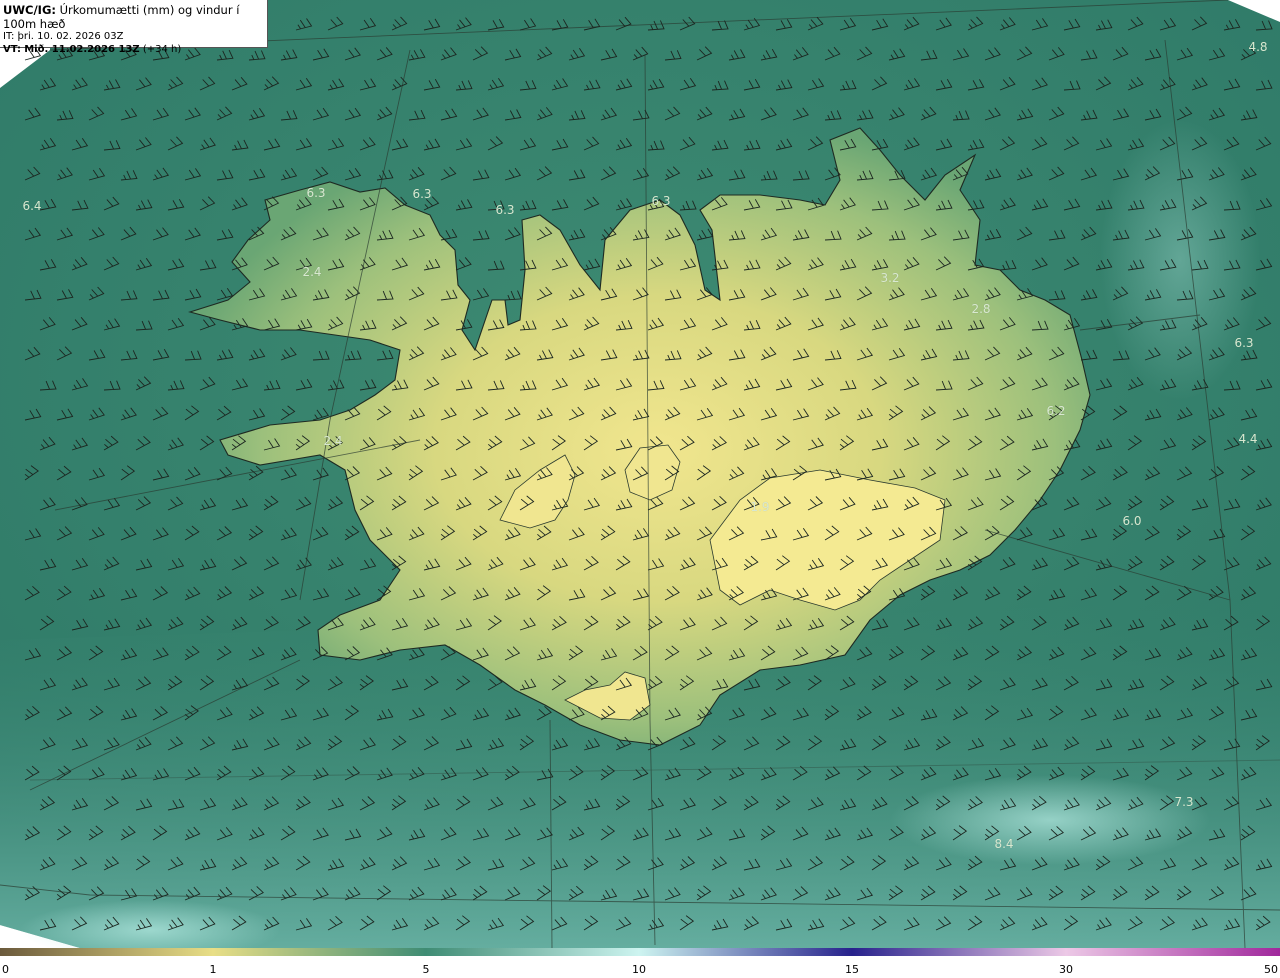 Image resolution: width=1280 pixels, height=978 pixels. Describe the element at coordinates (32, 206) in the screenshot. I see `value-label: 6.4` at that location.